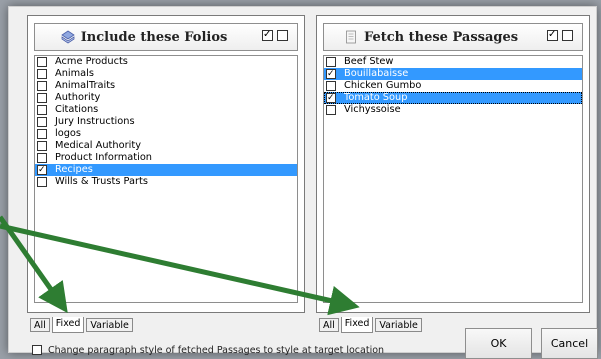 Image resolution: width=601 pixels, height=359 pixels. What do you see at coordinates (77, 109) in the screenshot?
I see `list-item-label: Citations` at bounding box center [77, 109].